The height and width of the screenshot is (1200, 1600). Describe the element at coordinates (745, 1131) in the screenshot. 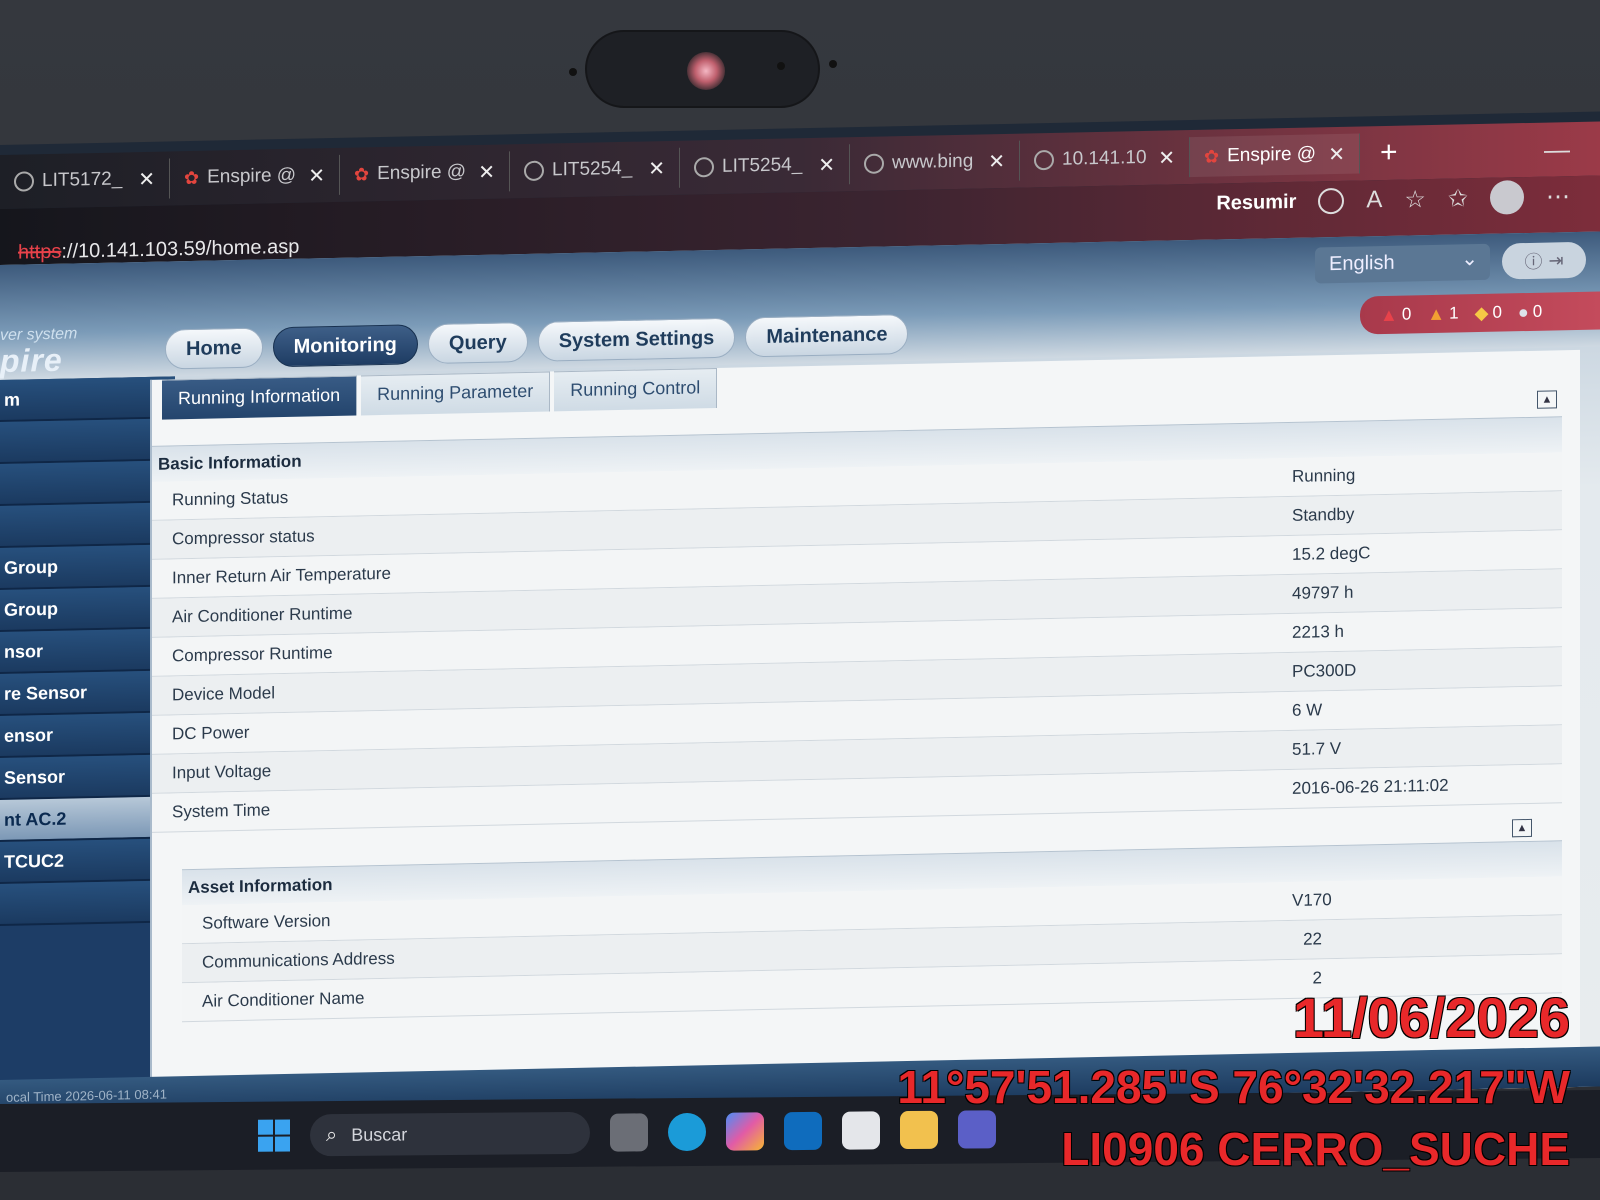

I see `copilot-icon` at that location.